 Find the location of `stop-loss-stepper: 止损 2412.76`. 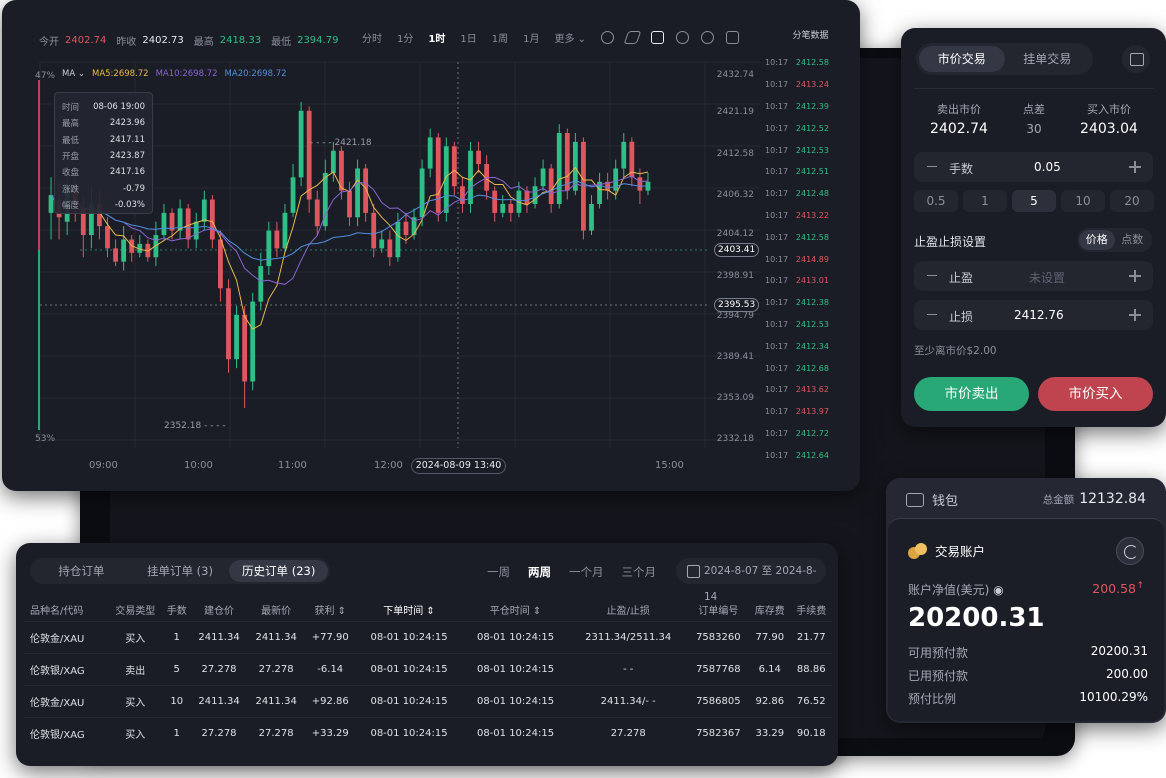

stop-loss-stepper: 止损 2412.76 is located at coordinates (1033, 315).